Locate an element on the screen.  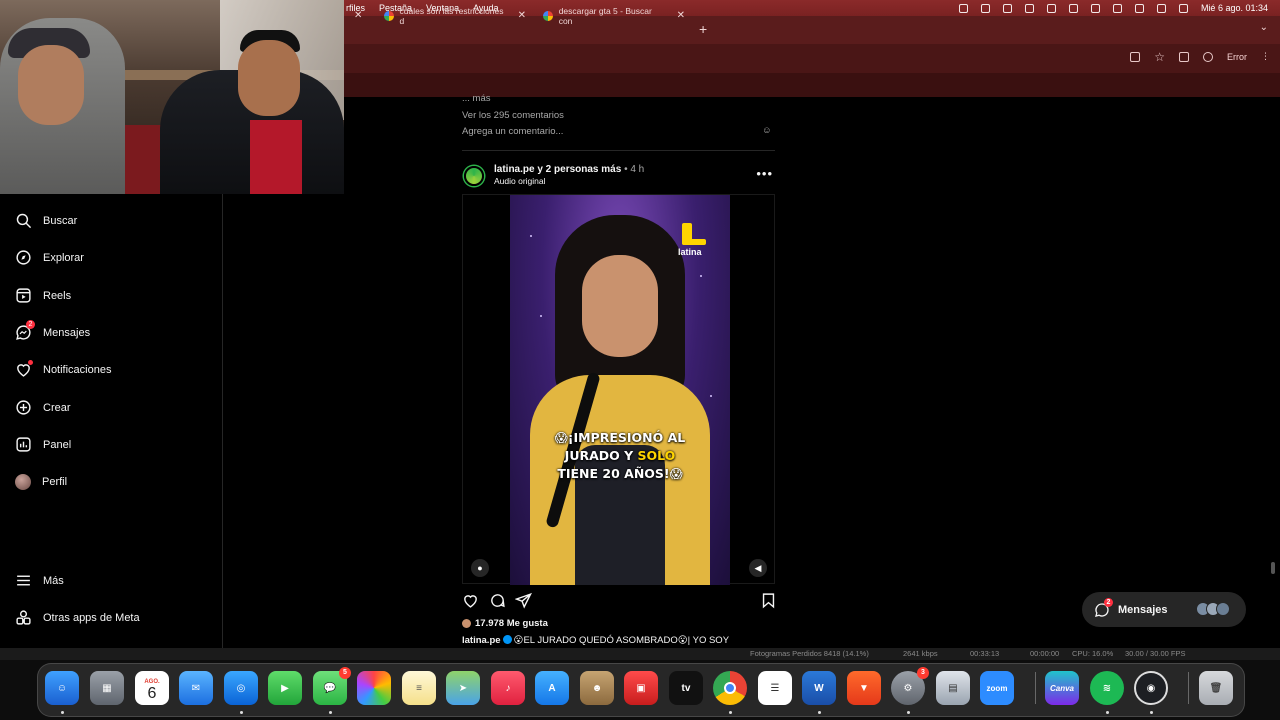
status-icon is located at coordinates (963, 8).